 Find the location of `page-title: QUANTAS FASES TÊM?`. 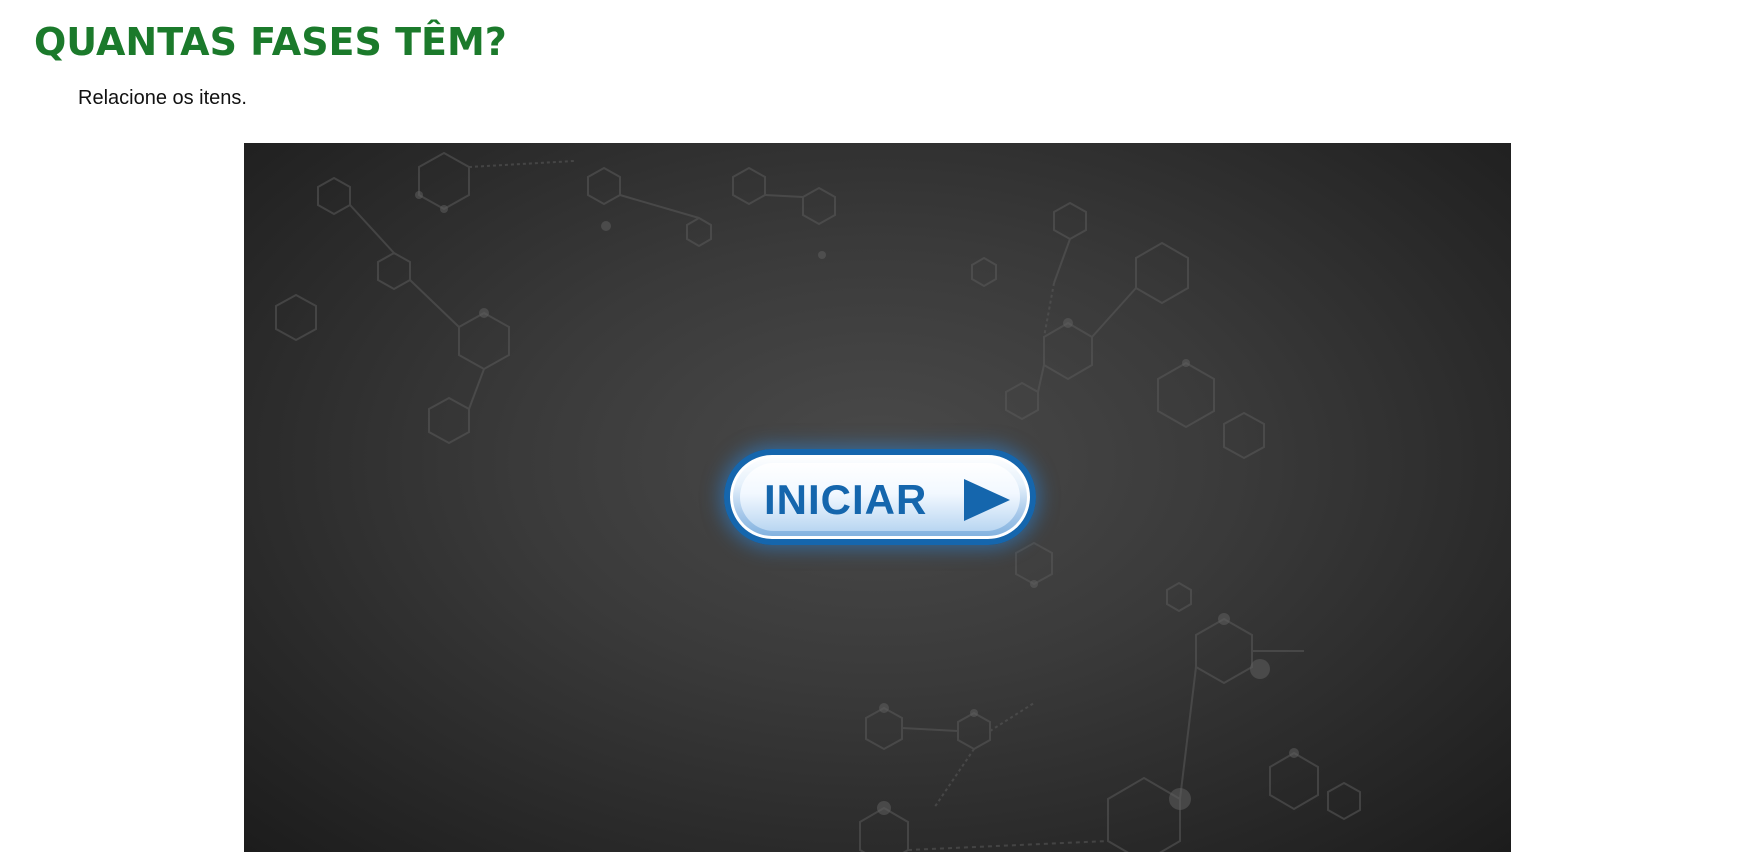

page-title: QUANTAS FASES TÊM? is located at coordinates (270, 42).